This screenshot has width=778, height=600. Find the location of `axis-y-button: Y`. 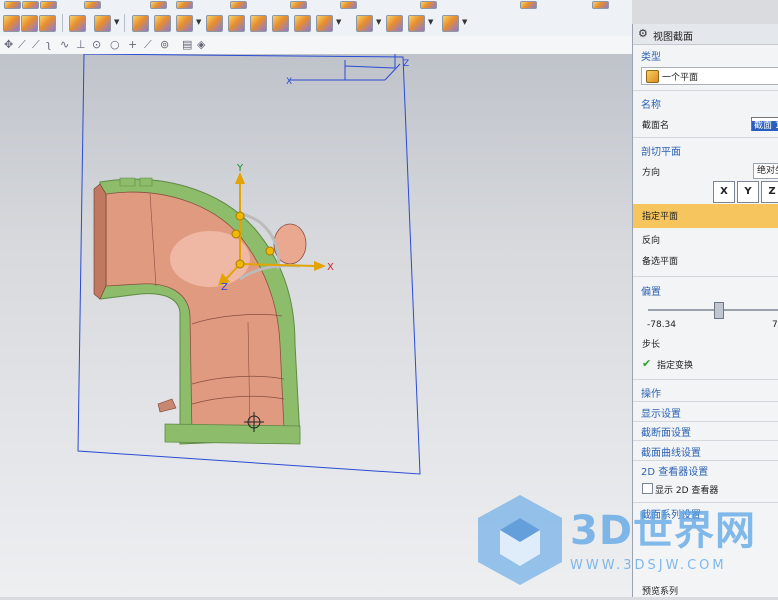

axis-y-button: Y is located at coordinates (748, 192).